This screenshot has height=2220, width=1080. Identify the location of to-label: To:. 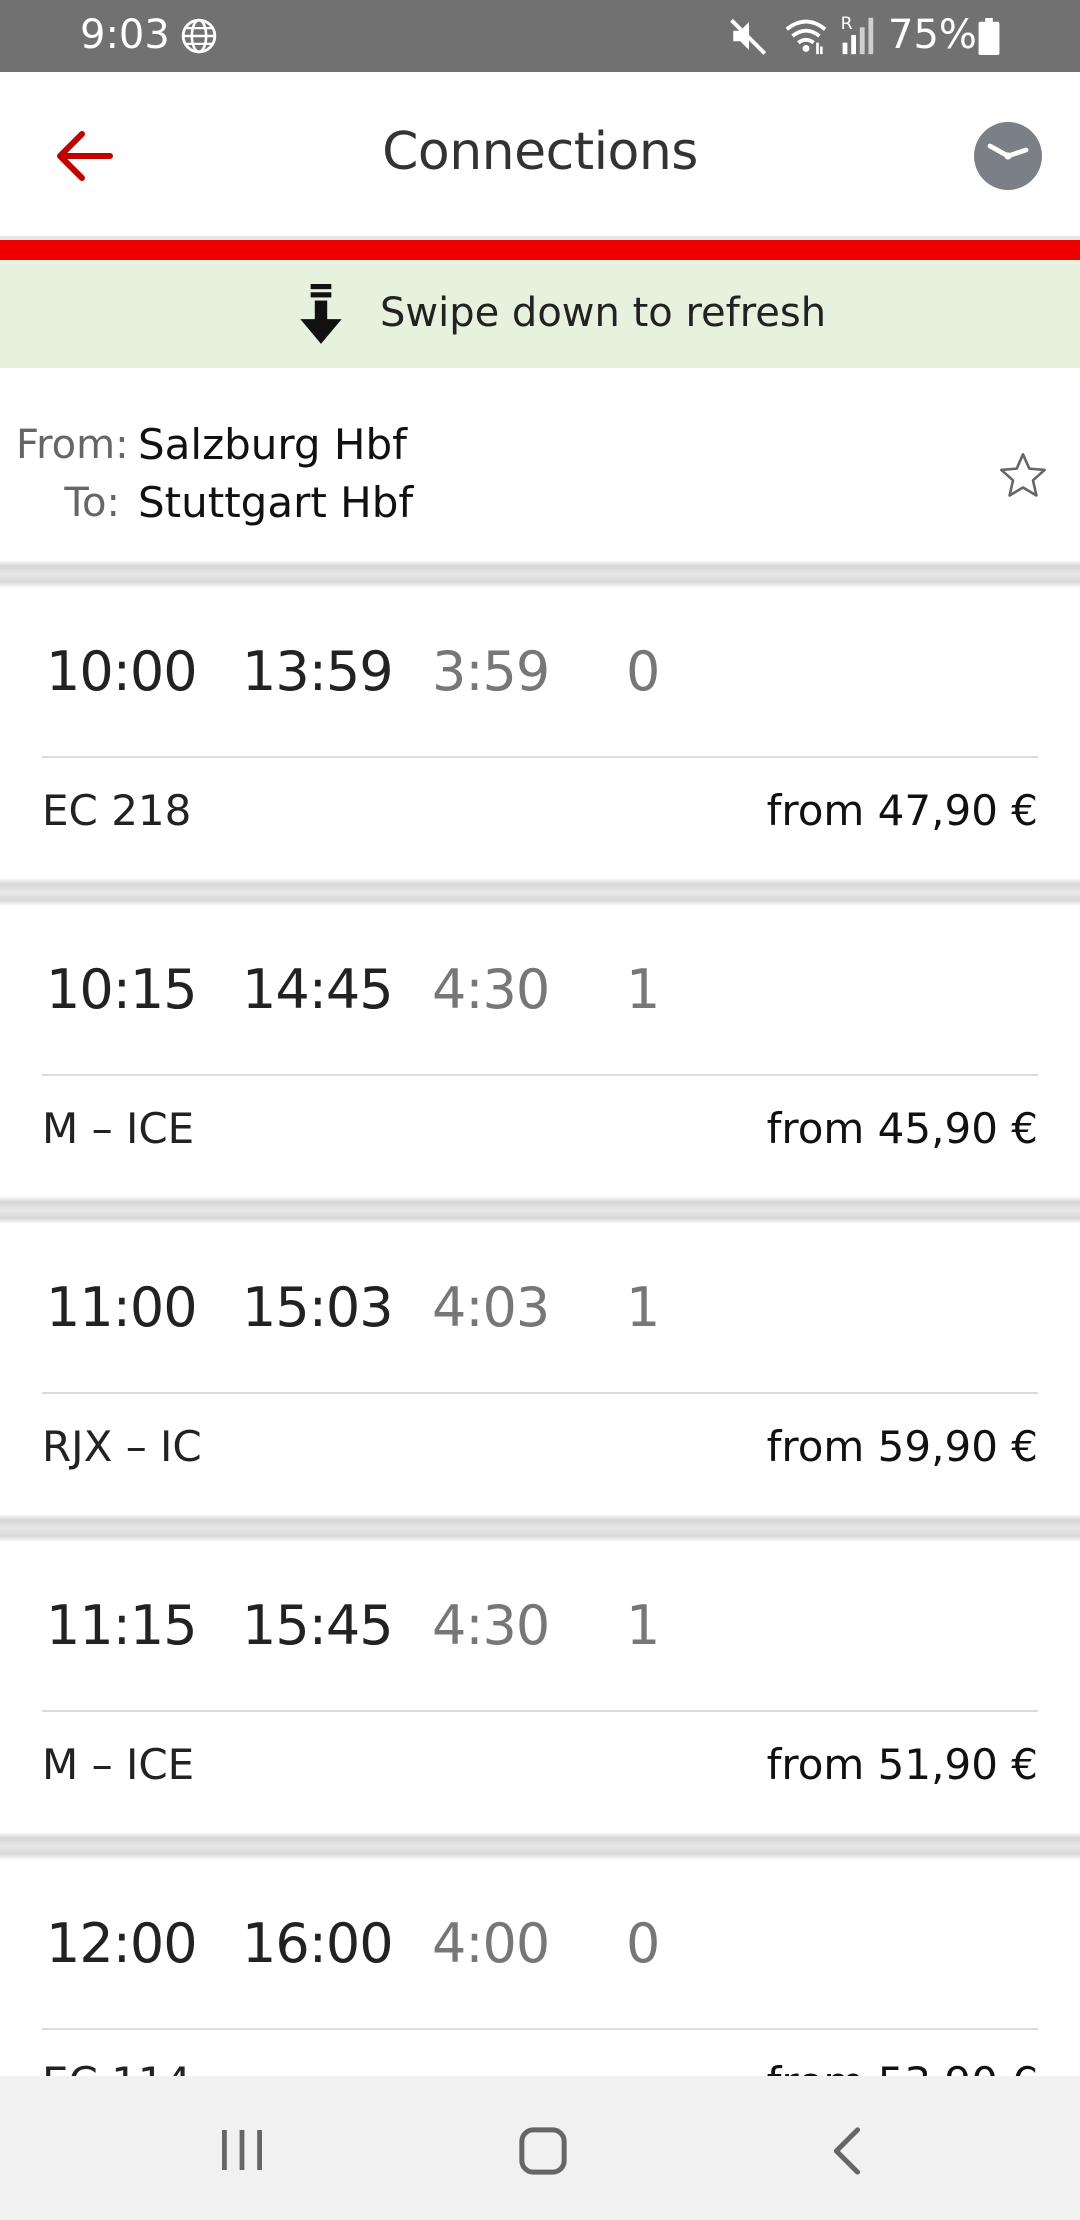
(92, 503).